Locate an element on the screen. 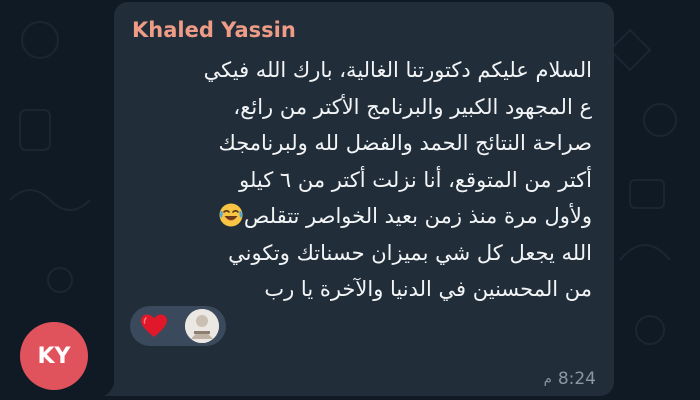  message-line: صراحة النتائج الحمد والفضل لله ولبرنامجك is located at coordinates (405, 143).